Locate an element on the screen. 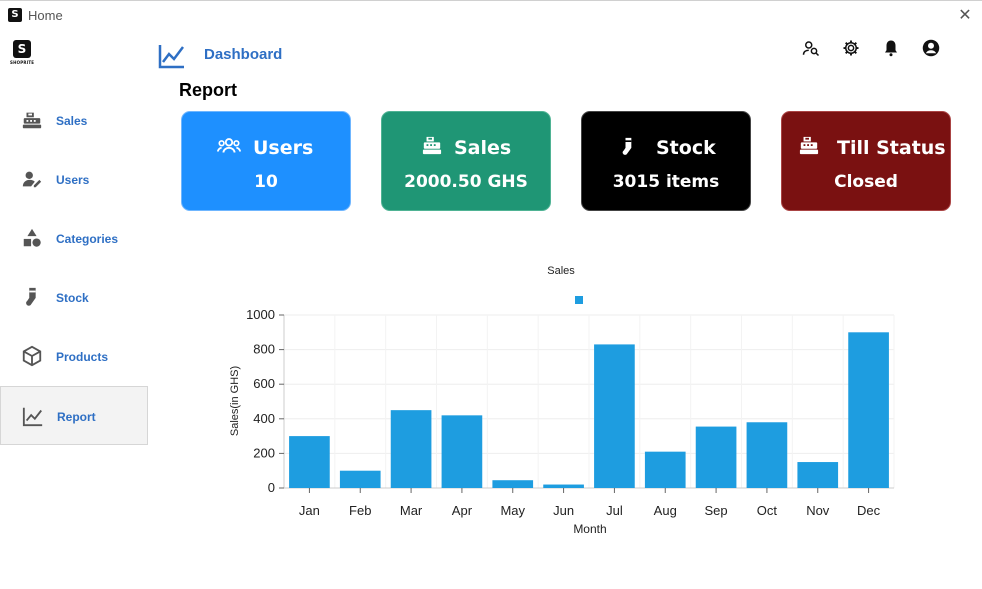  till-status-card: Till Status Closed is located at coordinates (866, 161).